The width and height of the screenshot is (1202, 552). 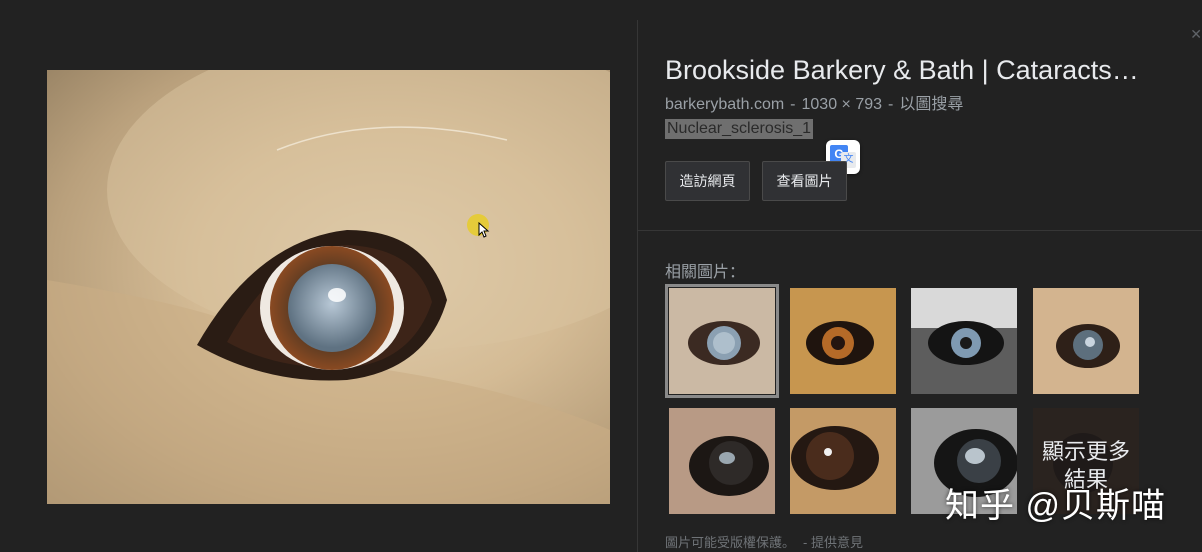 I want to click on section-divider, so click(x=920, y=230).